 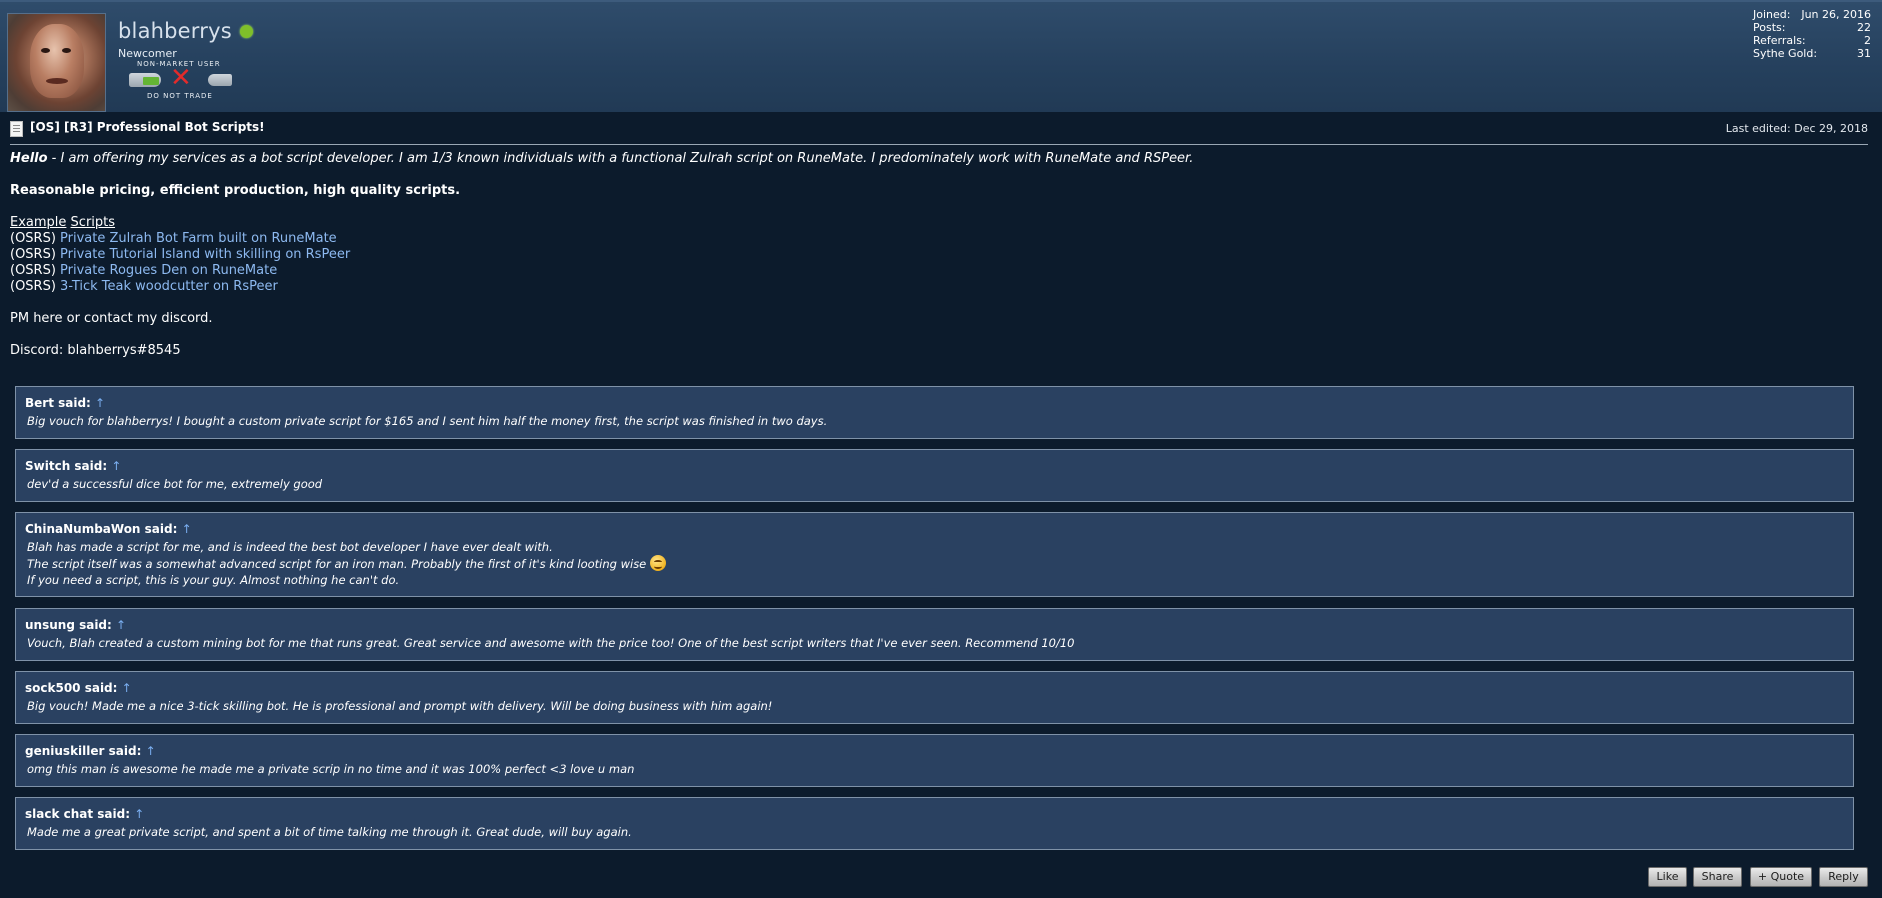 I want to click on discord-text: Discord: blahberrys#8545, so click(x=95, y=350).